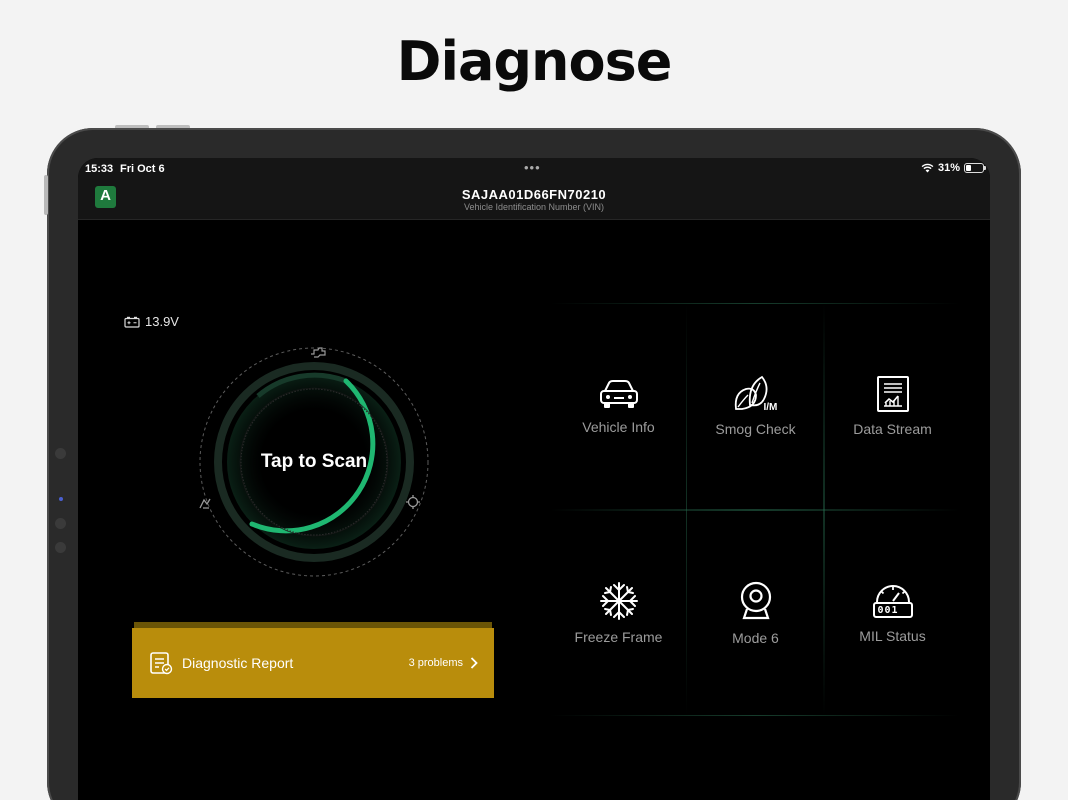  What do you see at coordinates (755, 638) in the screenshot?
I see `mode-6-label: Mode 6` at bounding box center [755, 638].